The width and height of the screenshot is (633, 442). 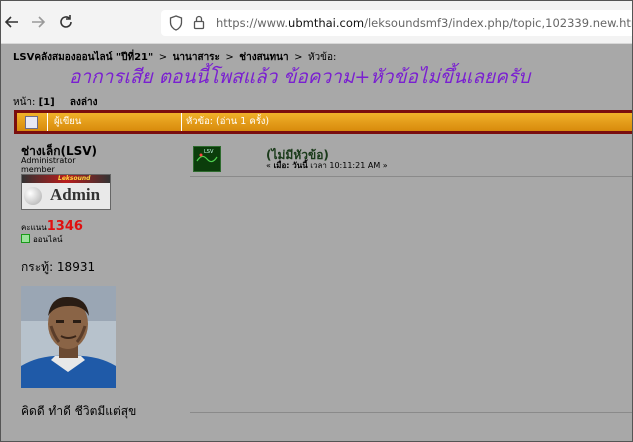 What do you see at coordinates (24, 102) in the screenshot?
I see `pager-label: หน้า:` at bounding box center [24, 102].